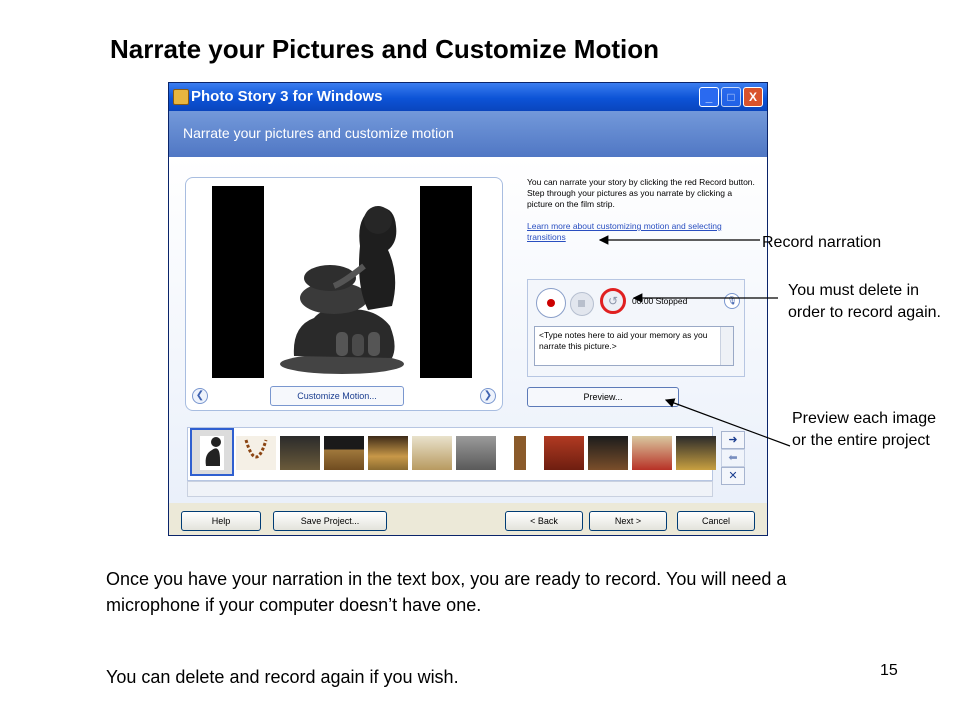 This screenshot has height=720, width=960. Describe the element at coordinates (822, 242) in the screenshot. I see `record-annotation: Record narration` at that location.